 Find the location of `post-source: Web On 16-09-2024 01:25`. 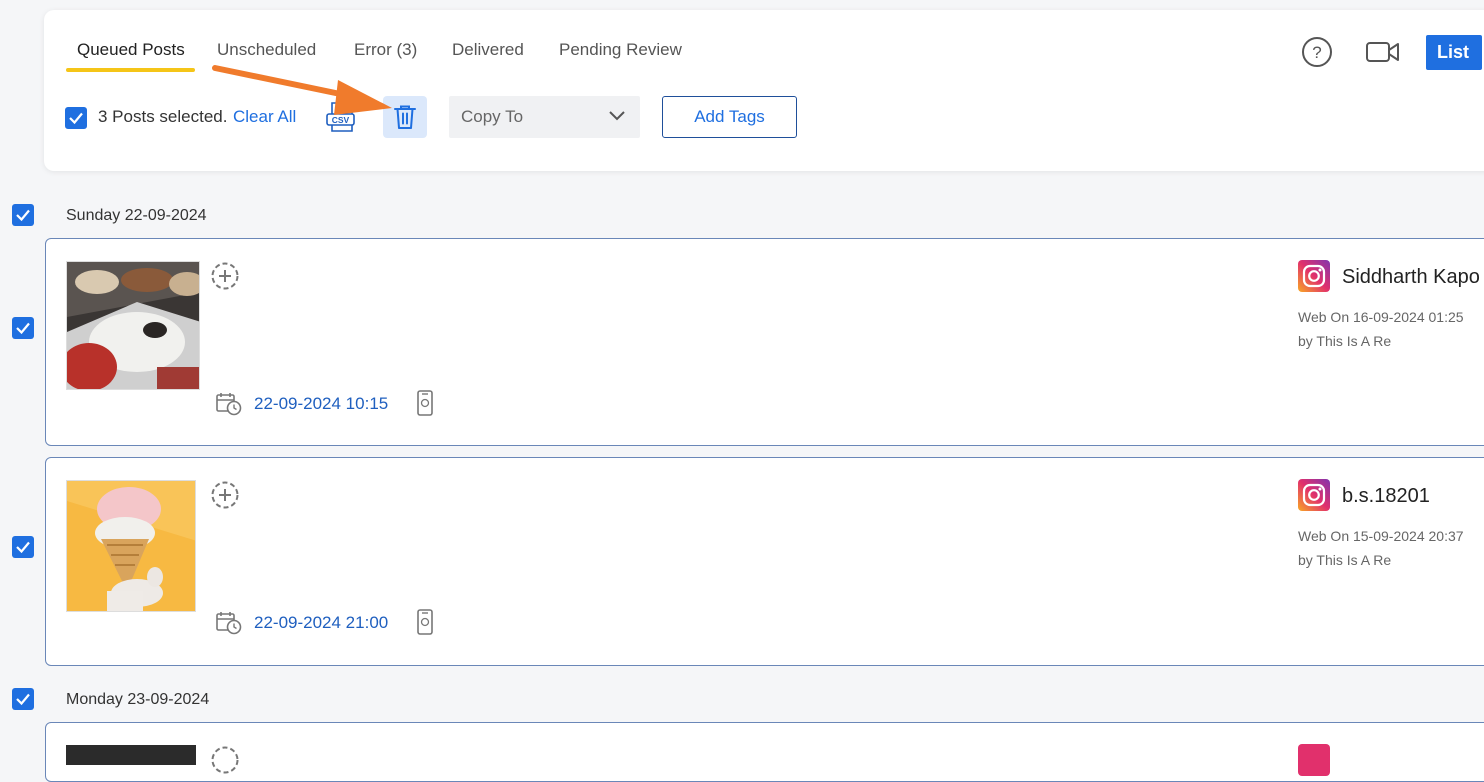

post-source: Web On 16-09-2024 01:25 is located at coordinates (1381, 317).